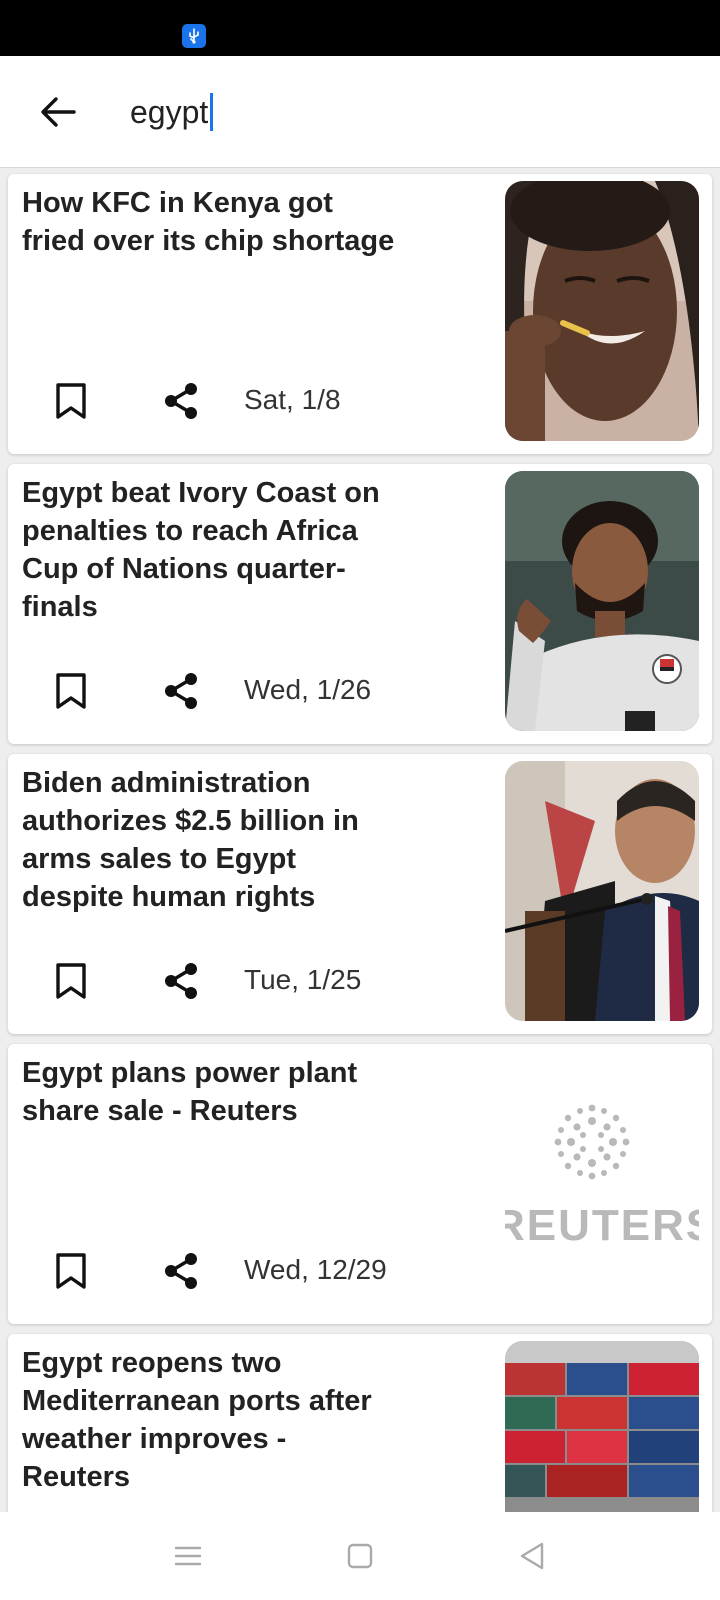  I want to click on article-date: Tue, 1/25, so click(303, 979).